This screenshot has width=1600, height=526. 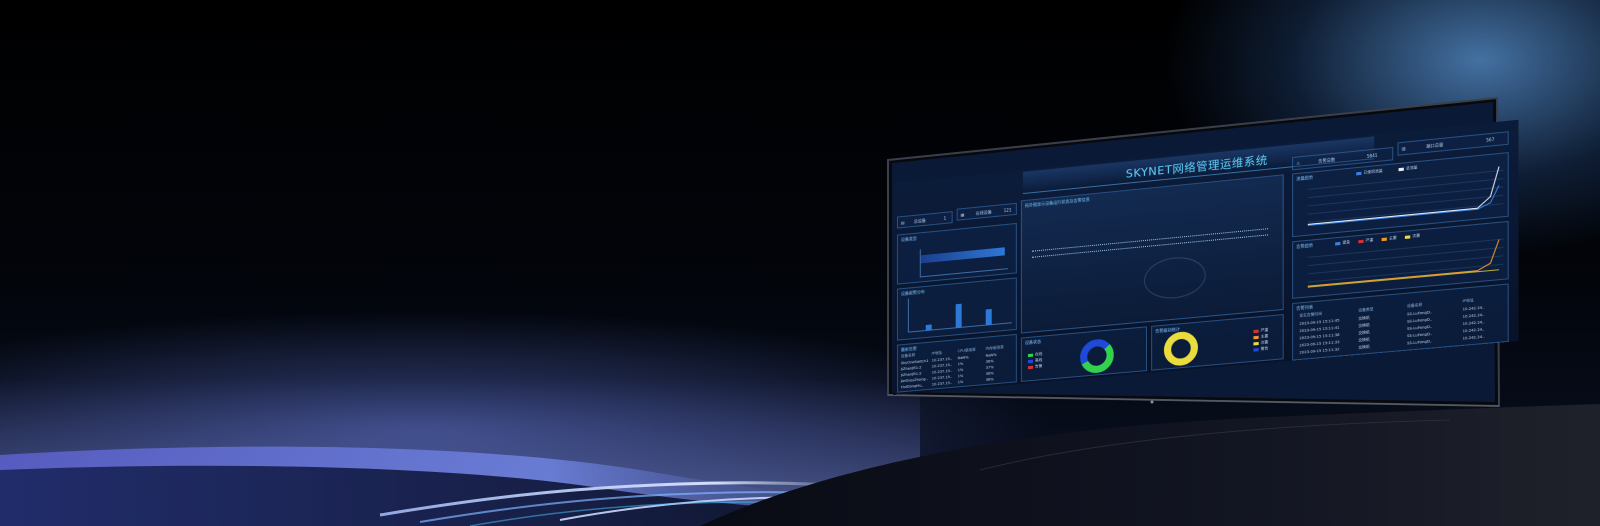 I want to click on legend-label: 严重, so click(x=1264, y=330).